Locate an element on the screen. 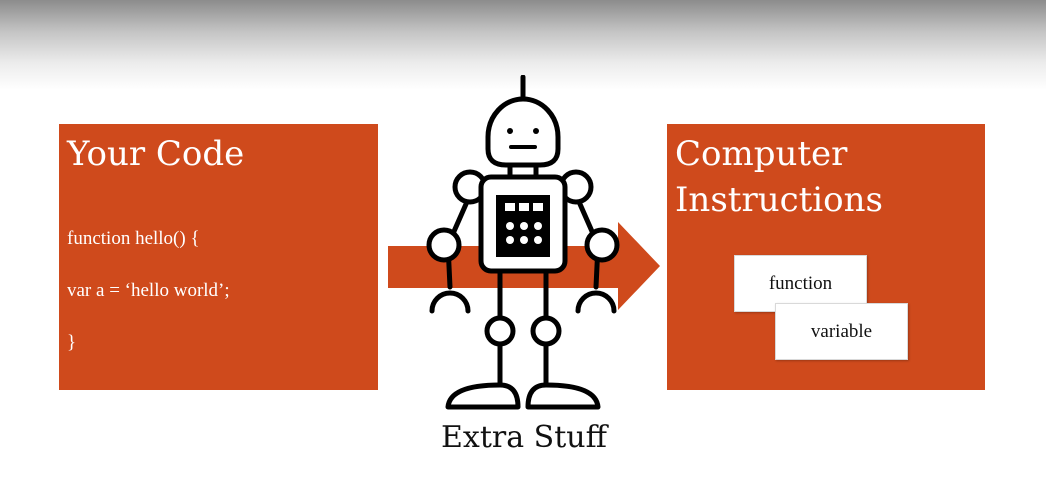 The height and width of the screenshot is (487, 1046). robot-icon is located at coordinates (523, 242).